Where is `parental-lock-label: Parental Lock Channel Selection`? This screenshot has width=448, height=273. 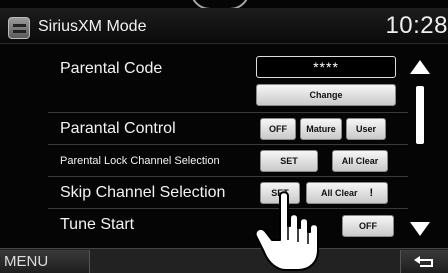
parental-lock-label: Parental Lock Channel Selection is located at coordinates (140, 161).